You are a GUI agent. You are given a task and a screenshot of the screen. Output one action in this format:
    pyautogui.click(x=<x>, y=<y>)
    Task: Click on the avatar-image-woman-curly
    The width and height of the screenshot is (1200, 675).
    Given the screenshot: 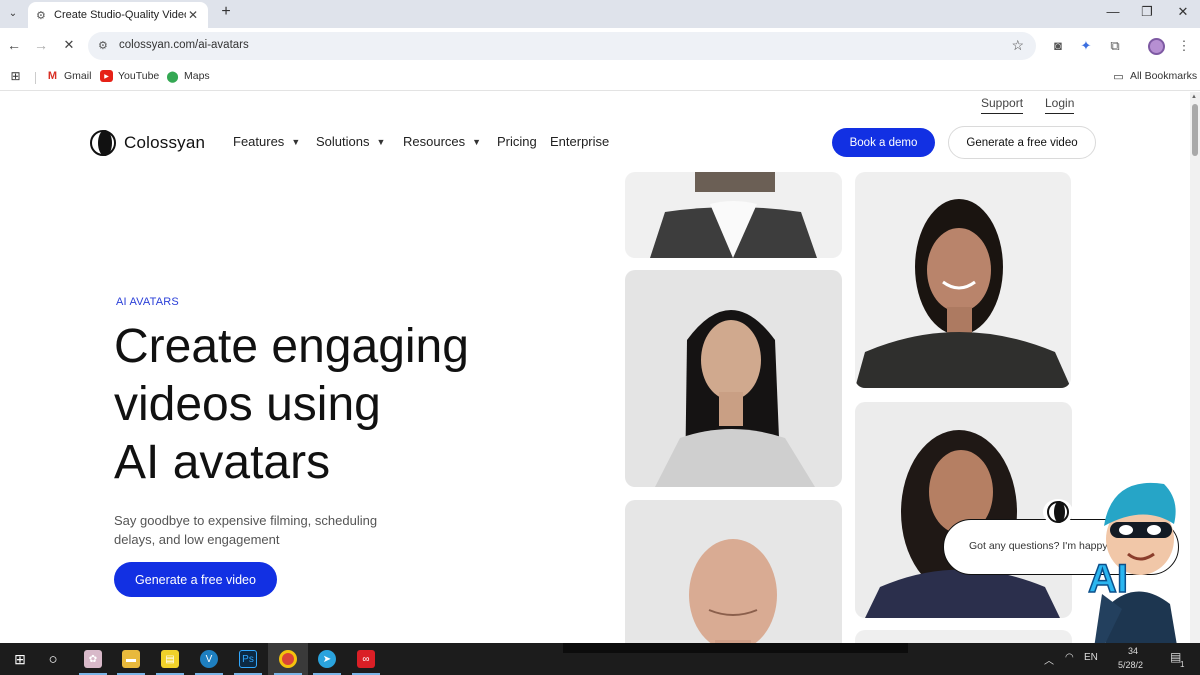 What is the action you would take?
    pyautogui.click(x=963, y=510)
    